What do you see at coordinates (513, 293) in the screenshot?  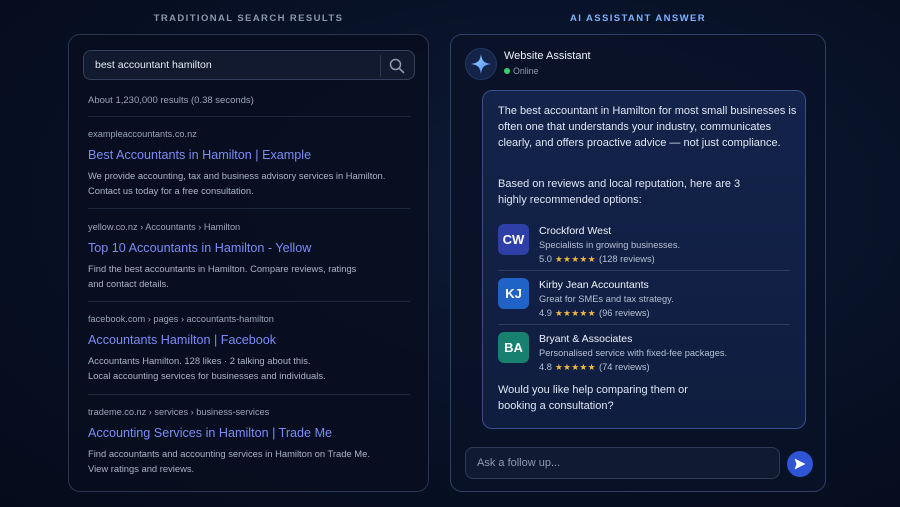 I see `firm-initials-badge: KJ` at bounding box center [513, 293].